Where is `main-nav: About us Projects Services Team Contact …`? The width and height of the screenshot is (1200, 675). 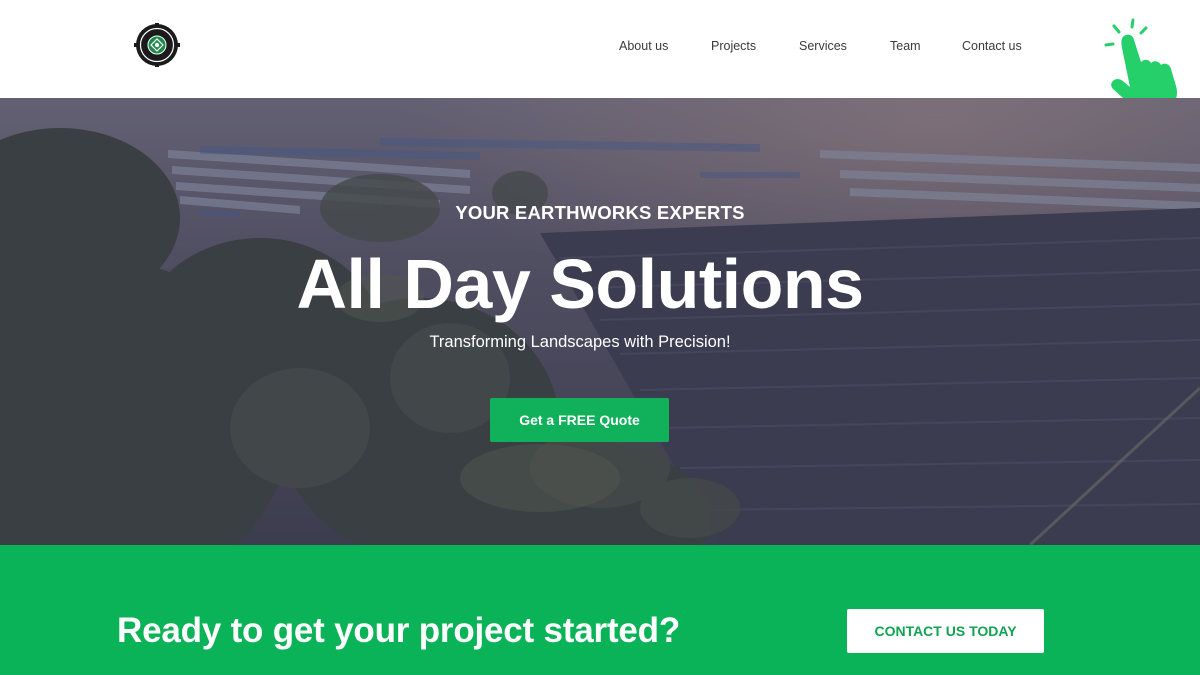
main-nav: About us Projects Services Team Contact … is located at coordinates (600, 46).